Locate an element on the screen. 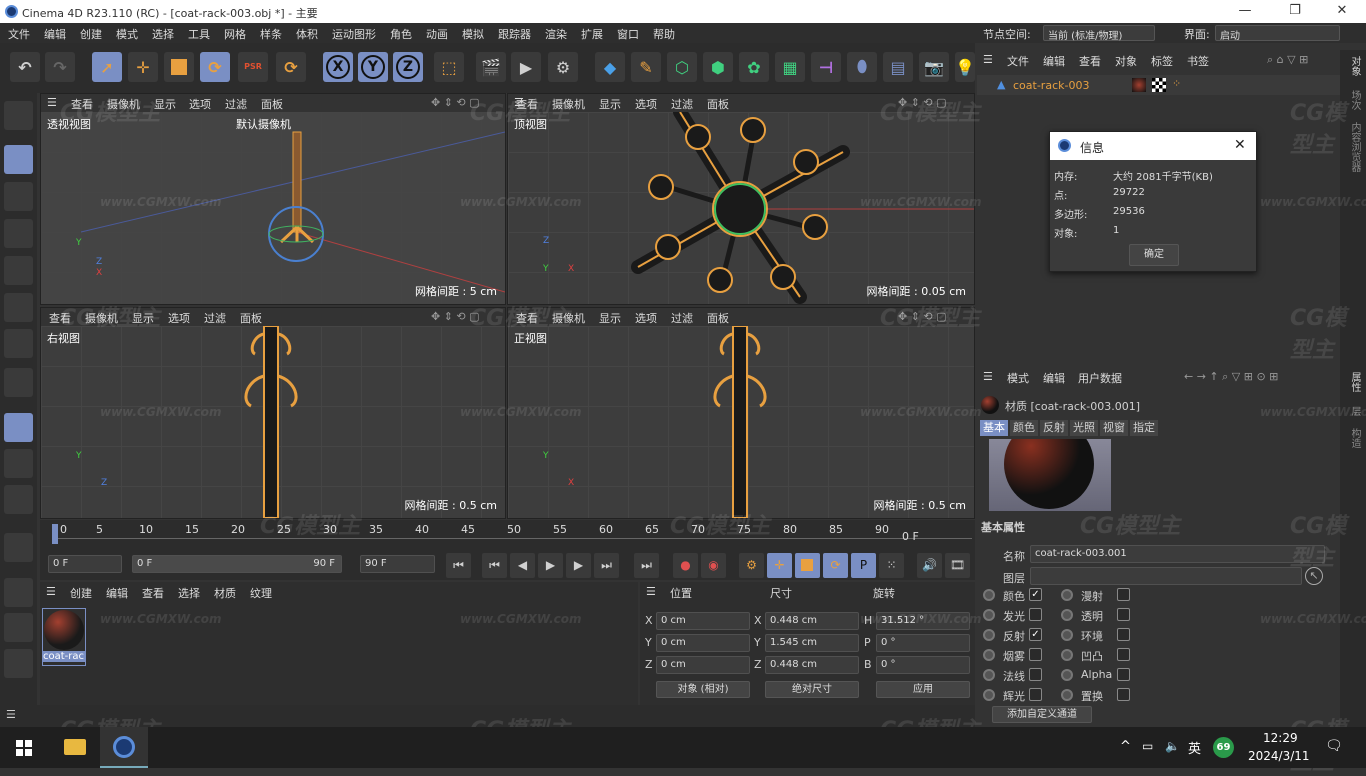 Image resolution: width=1366 pixels, height=776 pixels. vp-menu-view: 查看 is located at coordinates (60, 318).